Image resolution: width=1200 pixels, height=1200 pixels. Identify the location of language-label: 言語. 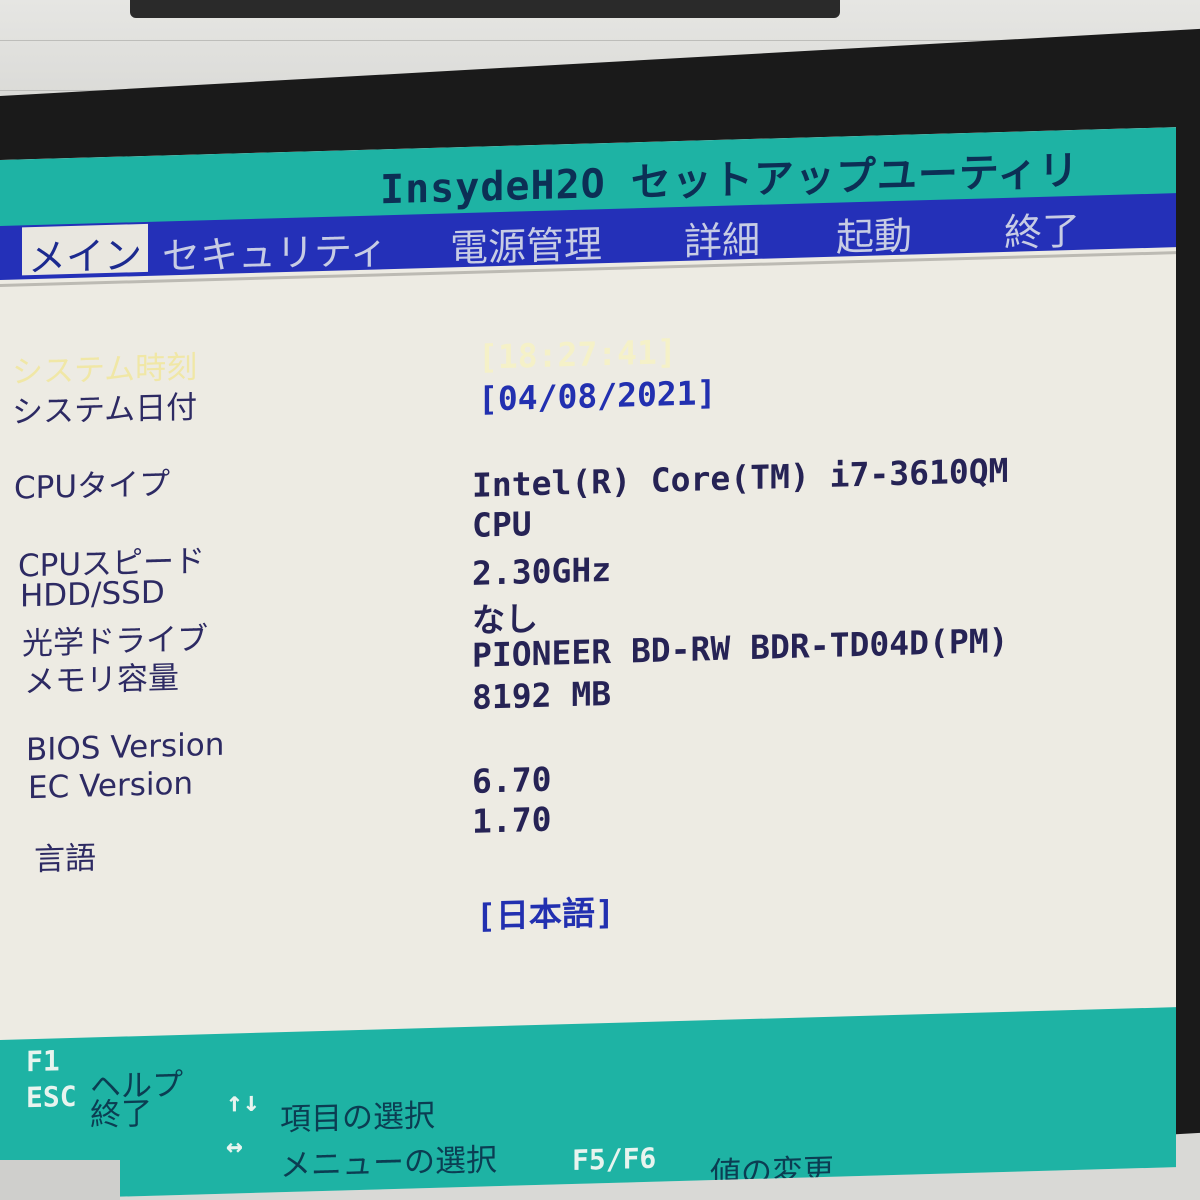
(65, 859).